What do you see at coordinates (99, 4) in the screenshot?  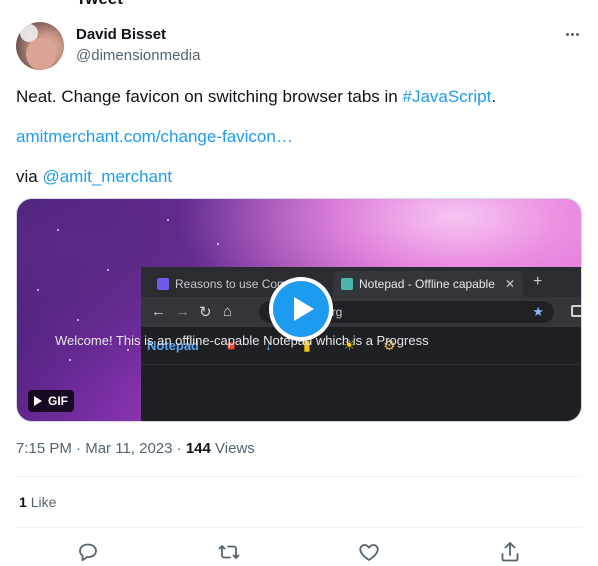 I see `page-title: Tweet` at bounding box center [99, 4].